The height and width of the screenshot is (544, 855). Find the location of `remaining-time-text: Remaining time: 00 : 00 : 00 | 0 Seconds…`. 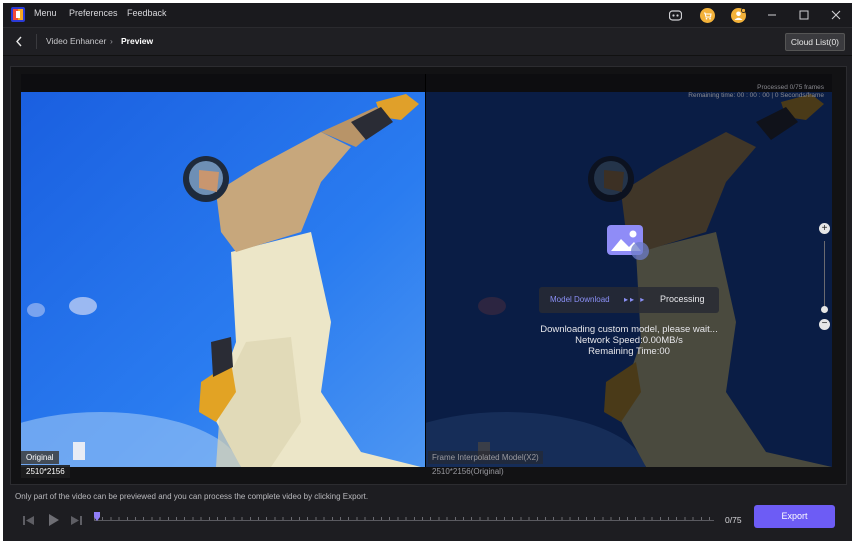

remaining-time-text: Remaining time: 00 : 00 : 00 | 0 Seconds… is located at coordinates (756, 95).